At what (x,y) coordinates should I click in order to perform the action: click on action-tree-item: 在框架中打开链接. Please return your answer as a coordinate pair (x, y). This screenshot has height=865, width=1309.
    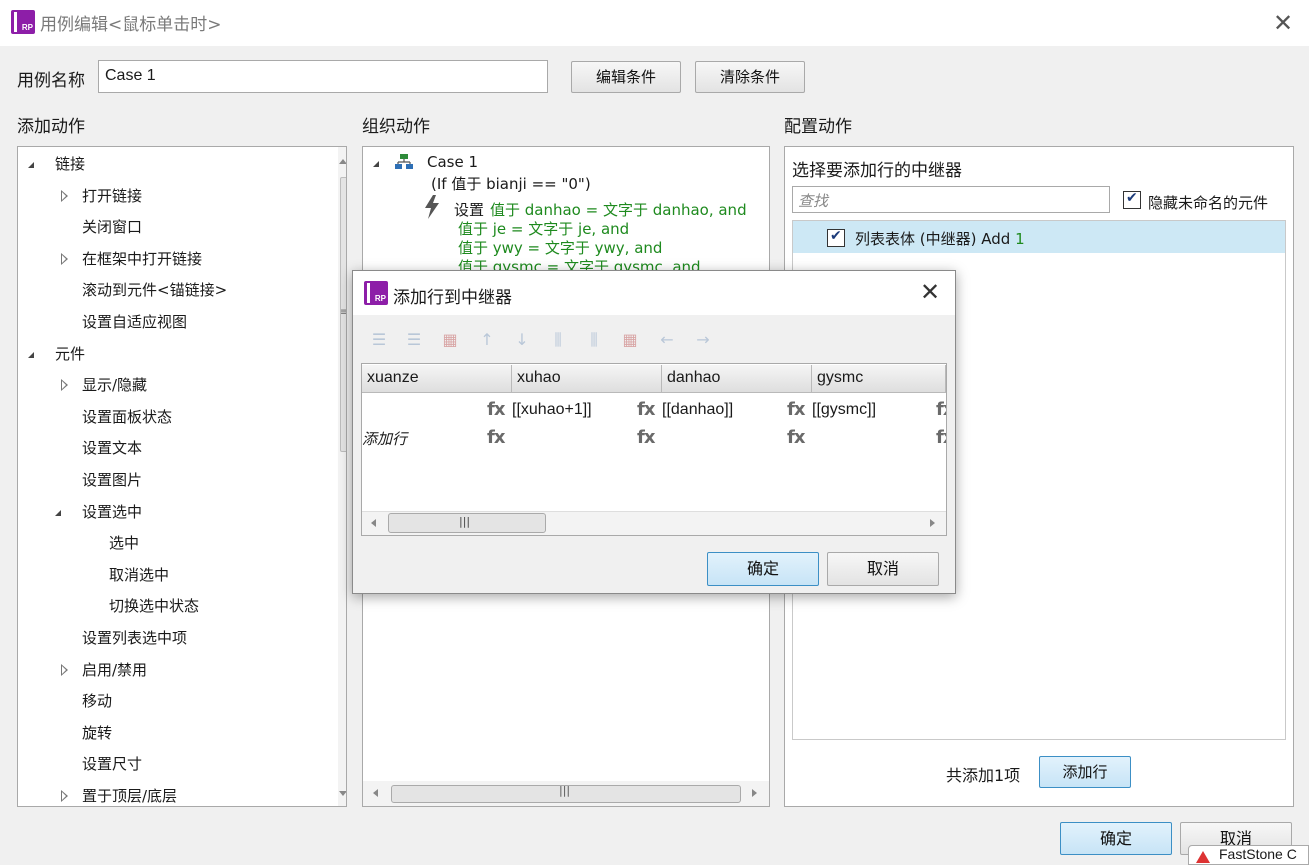
    Looking at the image, I should click on (142, 258).